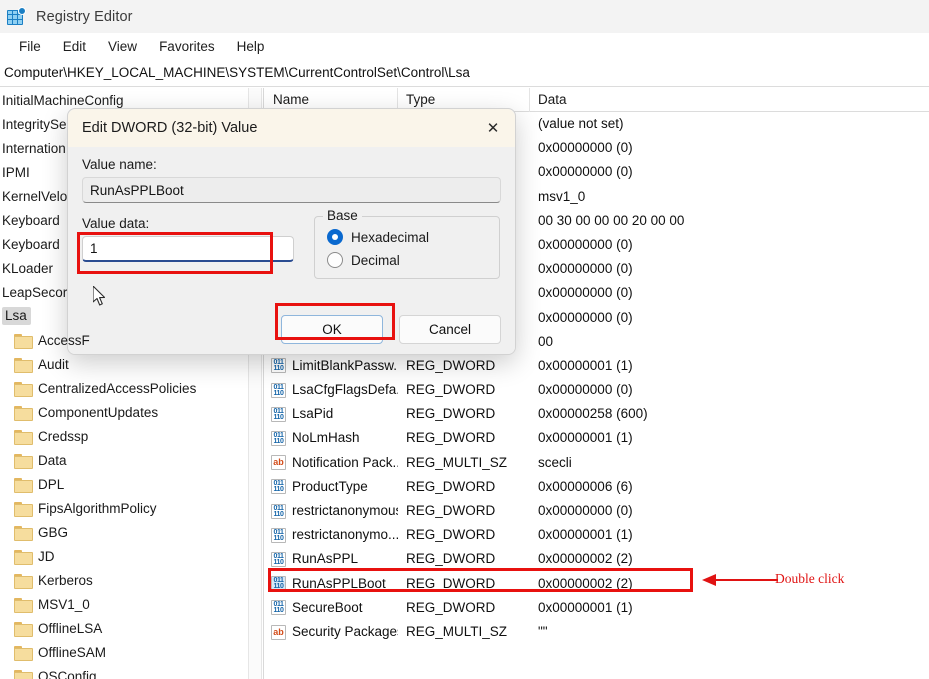 This screenshot has width=929, height=679. Describe the element at coordinates (345, 510) in the screenshot. I see `value-name-text: restrictanonymous` at that location.